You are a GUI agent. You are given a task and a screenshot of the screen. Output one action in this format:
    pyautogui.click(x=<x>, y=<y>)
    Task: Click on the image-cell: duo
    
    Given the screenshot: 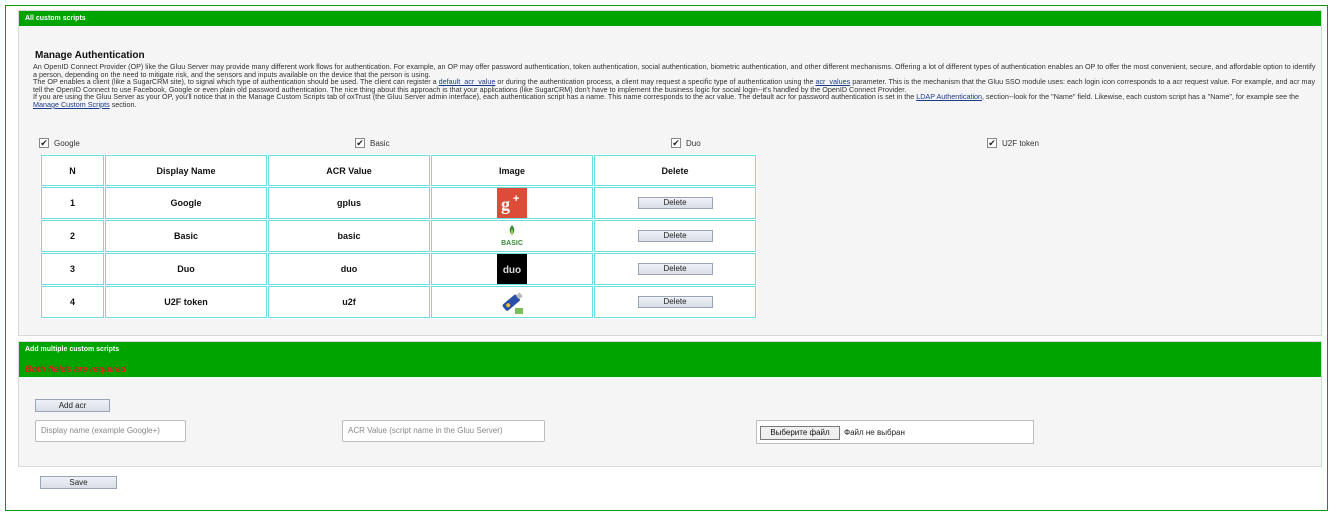 What is the action you would take?
    pyautogui.click(x=512, y=269)
    